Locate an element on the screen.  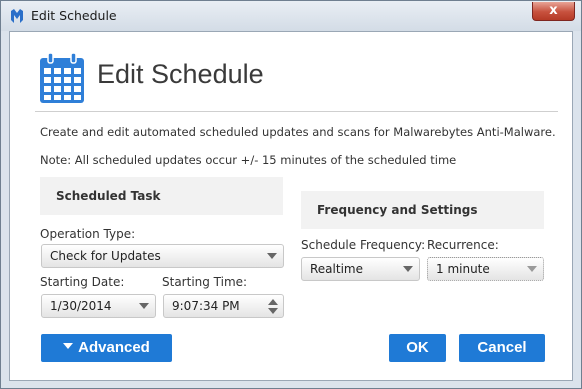
schedule-frequency-select: Realtime is located at coordinates (360, 269).